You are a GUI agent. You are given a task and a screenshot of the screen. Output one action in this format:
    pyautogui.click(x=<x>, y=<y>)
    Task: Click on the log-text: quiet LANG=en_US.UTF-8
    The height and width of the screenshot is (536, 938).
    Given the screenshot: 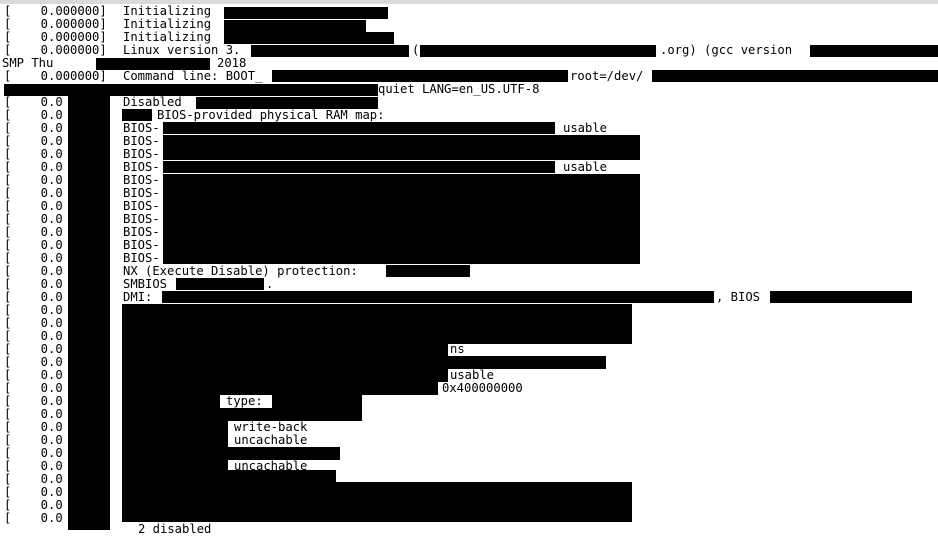 What is the action you would take?
    pyautogui.click(x=459, y=89)
    